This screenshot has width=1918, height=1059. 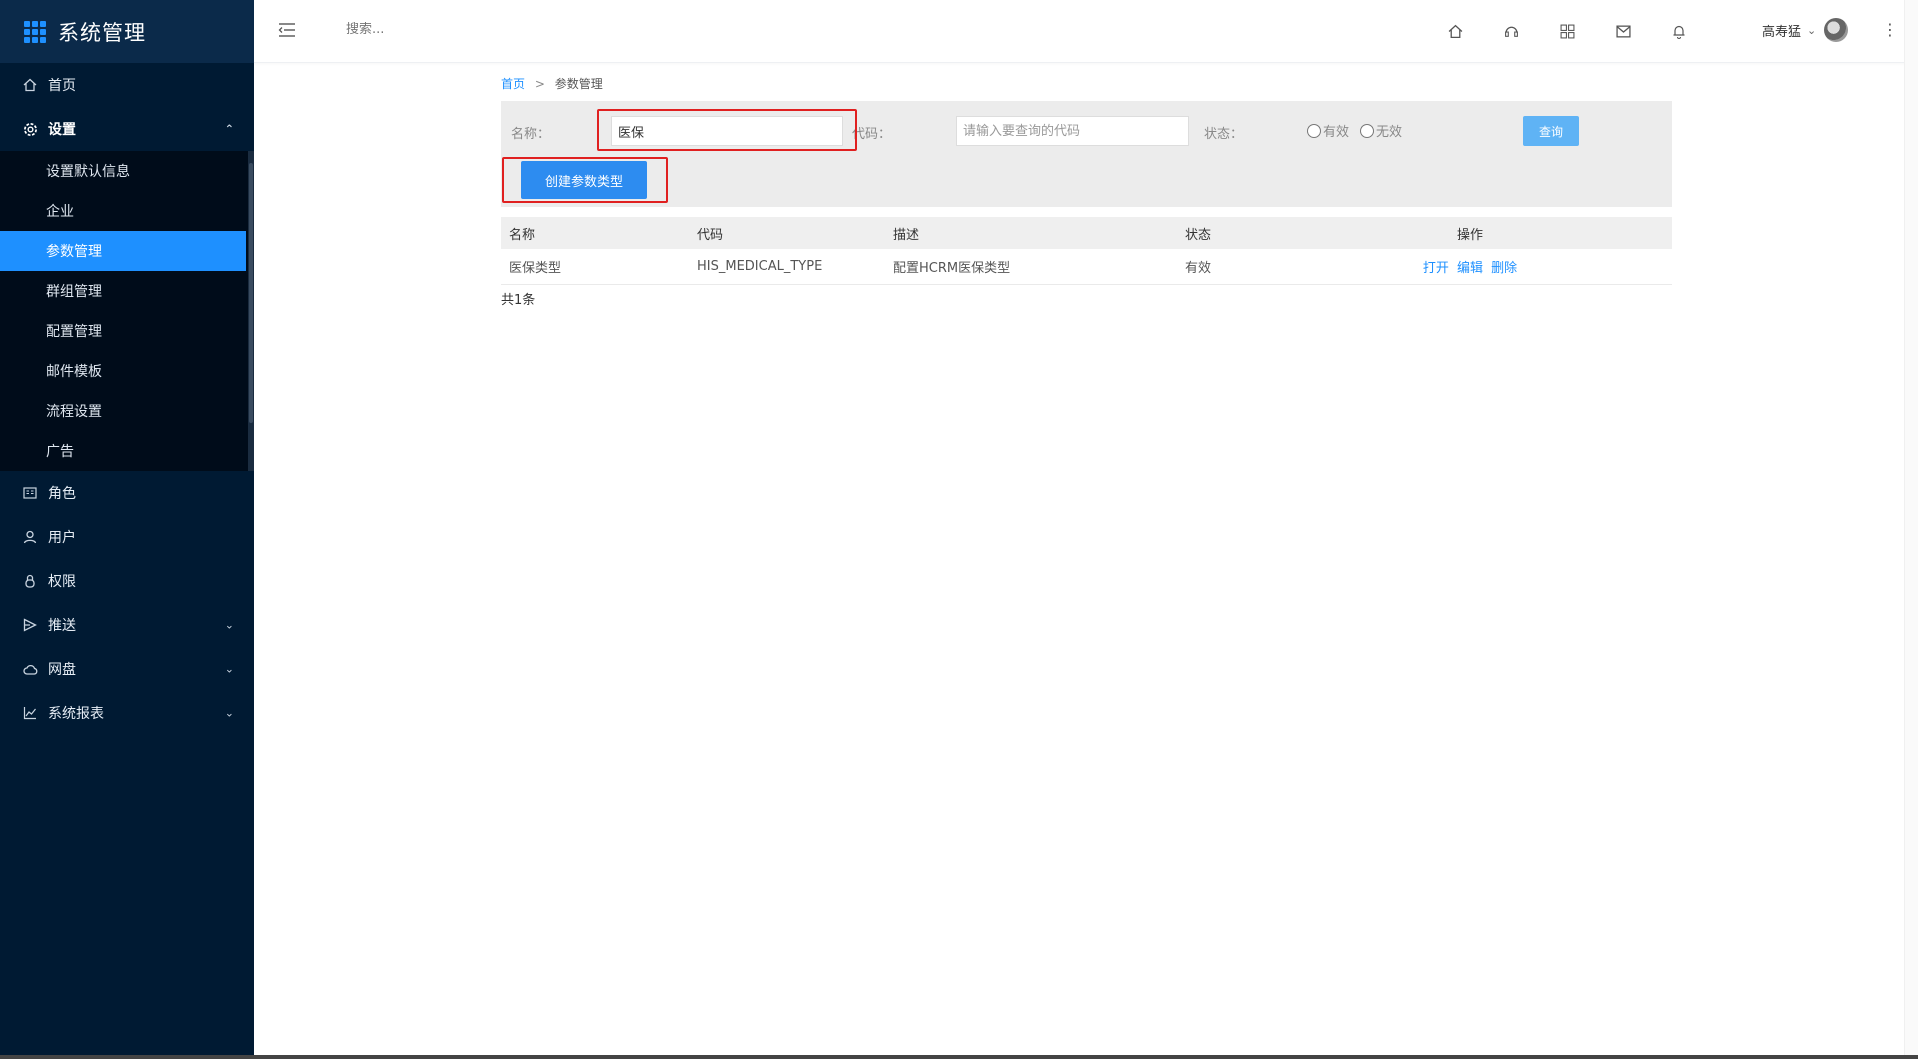 What do you see at coordinates (1532, 31) in the screenshot?
I see `headset-icon` at bounding box center [1532, 31].